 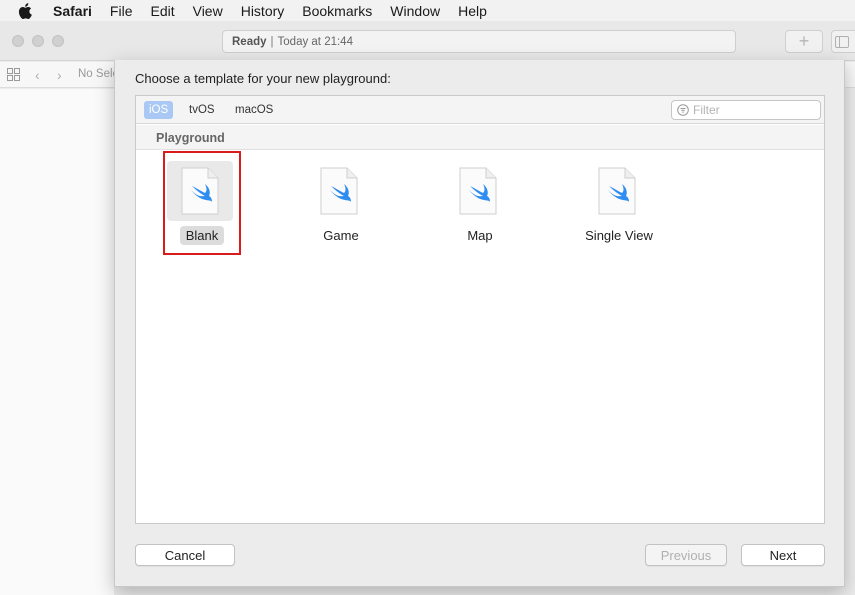 I want to click on window-toolbar: Ready | Today at 21:44 +, so click(x=427, y=41).